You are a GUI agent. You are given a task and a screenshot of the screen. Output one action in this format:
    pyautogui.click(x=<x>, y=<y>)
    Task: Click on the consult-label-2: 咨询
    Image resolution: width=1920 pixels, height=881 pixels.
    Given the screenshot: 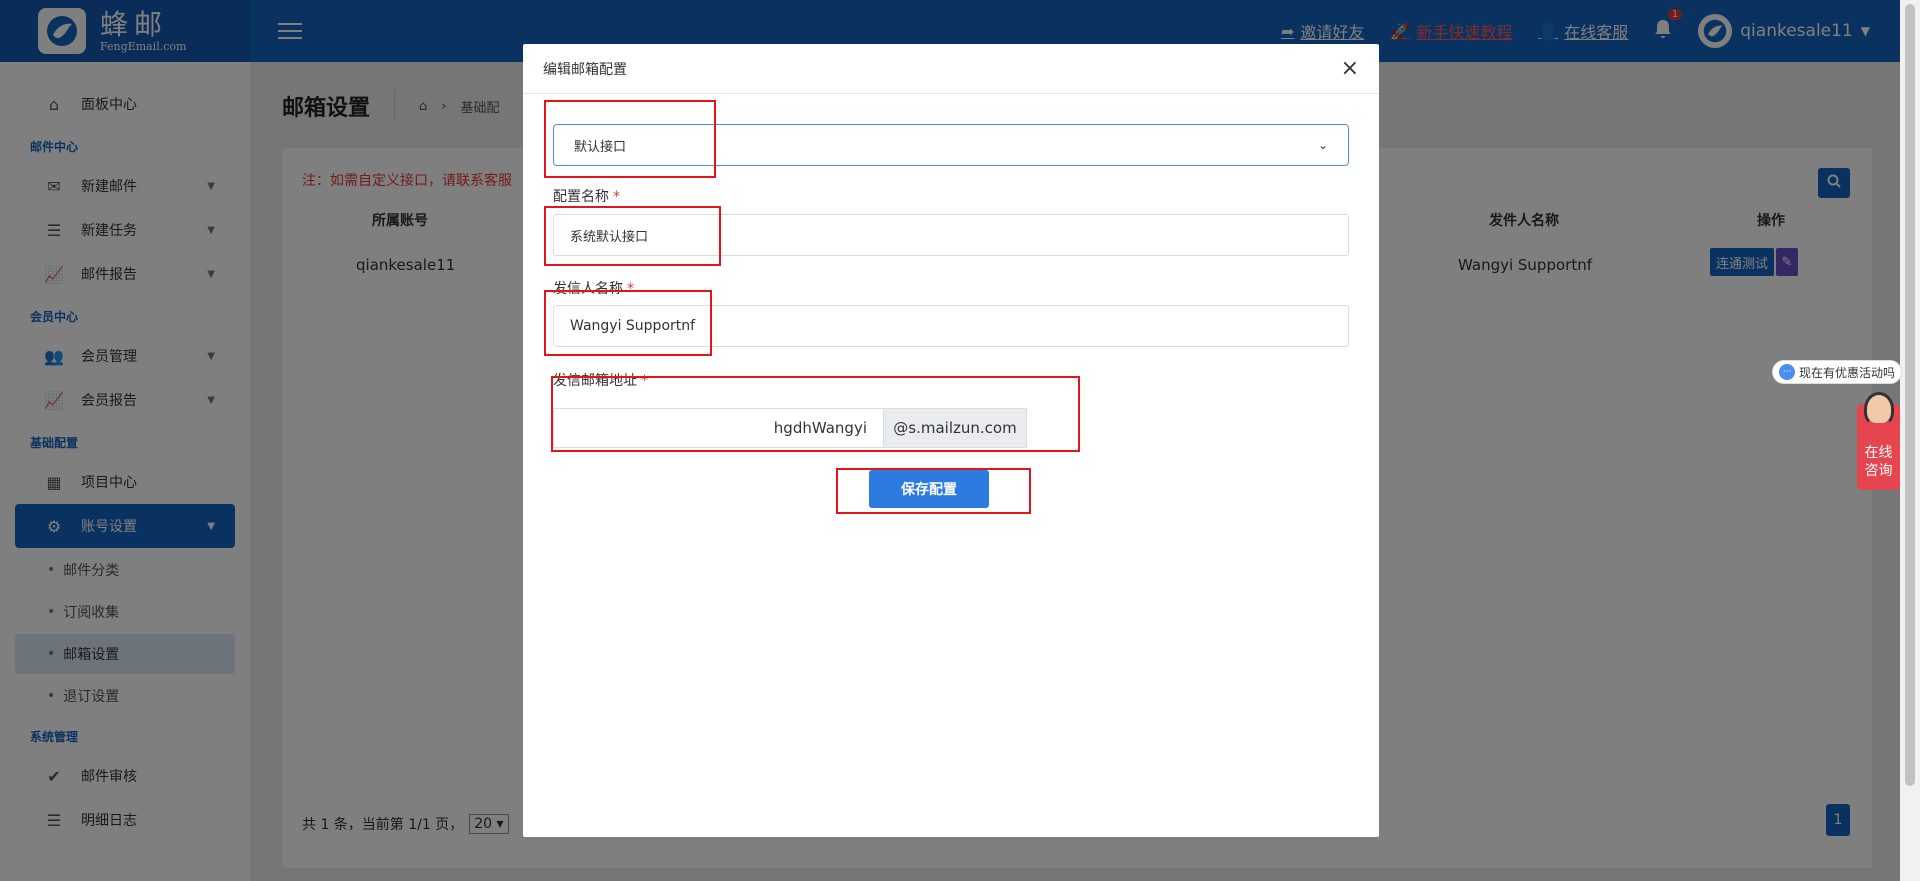 What is the action you would take?
    pyautogui.click(x=1878, y=471)
    